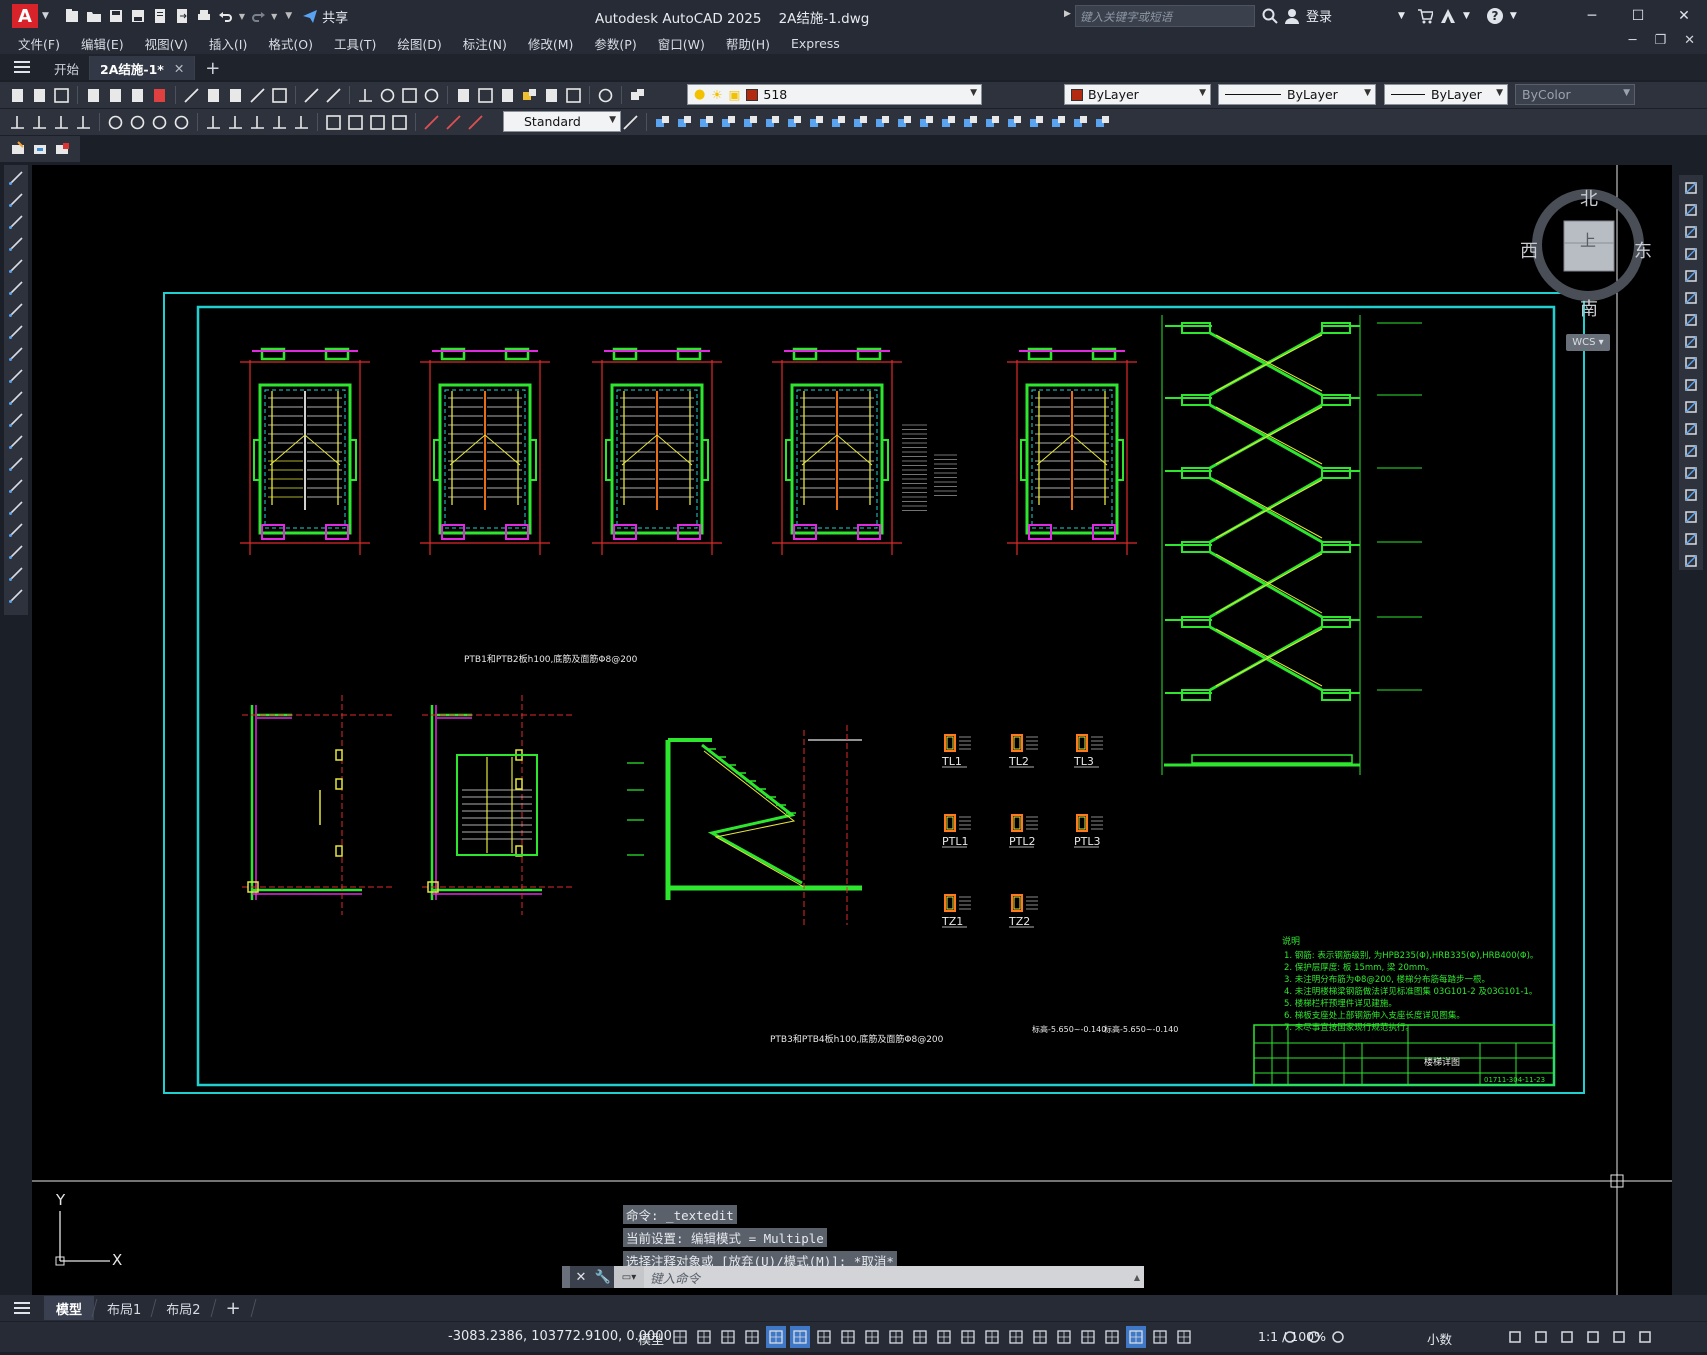  Describe the element at coordinates (16, 420) in the screenshot. I see `insert-block-icon` at that location.